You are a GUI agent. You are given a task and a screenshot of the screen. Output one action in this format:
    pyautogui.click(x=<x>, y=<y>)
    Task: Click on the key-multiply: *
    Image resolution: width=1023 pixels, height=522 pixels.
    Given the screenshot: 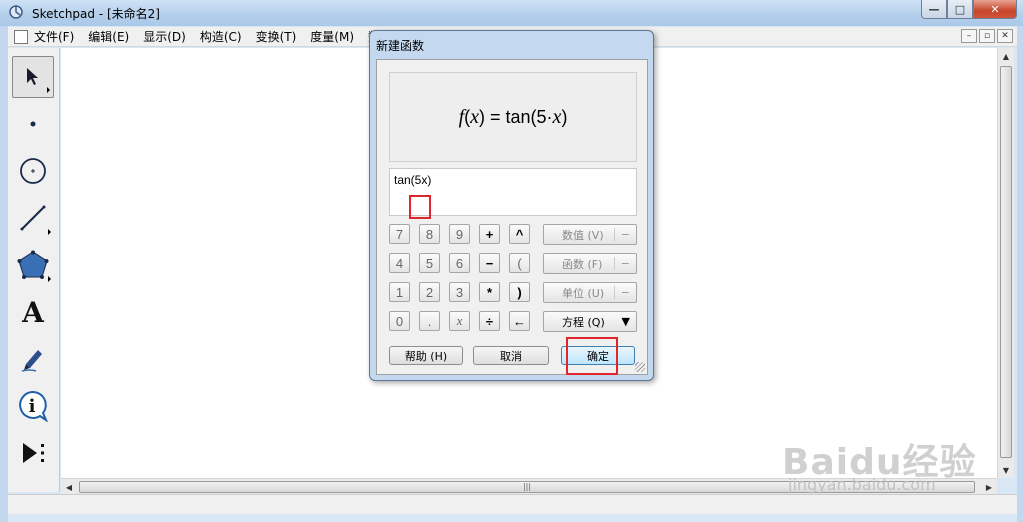 What is the action you would take?
    pyautogui.click(x=489, y=292)
    